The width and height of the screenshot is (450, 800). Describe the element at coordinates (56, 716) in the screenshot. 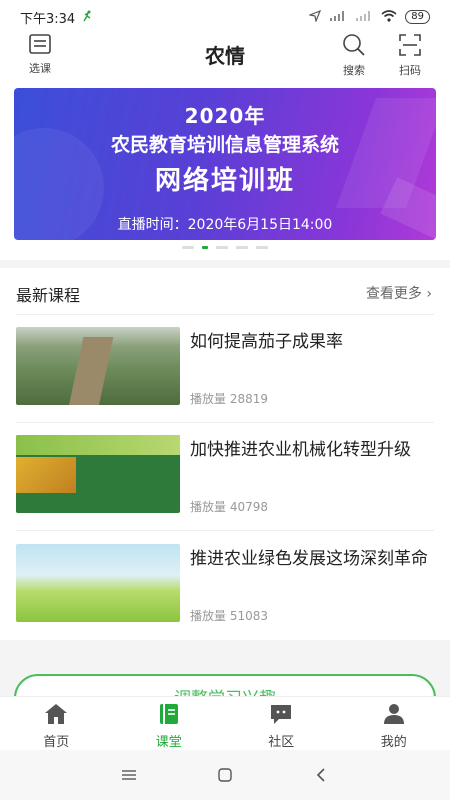

I see `home-icon` at that location.